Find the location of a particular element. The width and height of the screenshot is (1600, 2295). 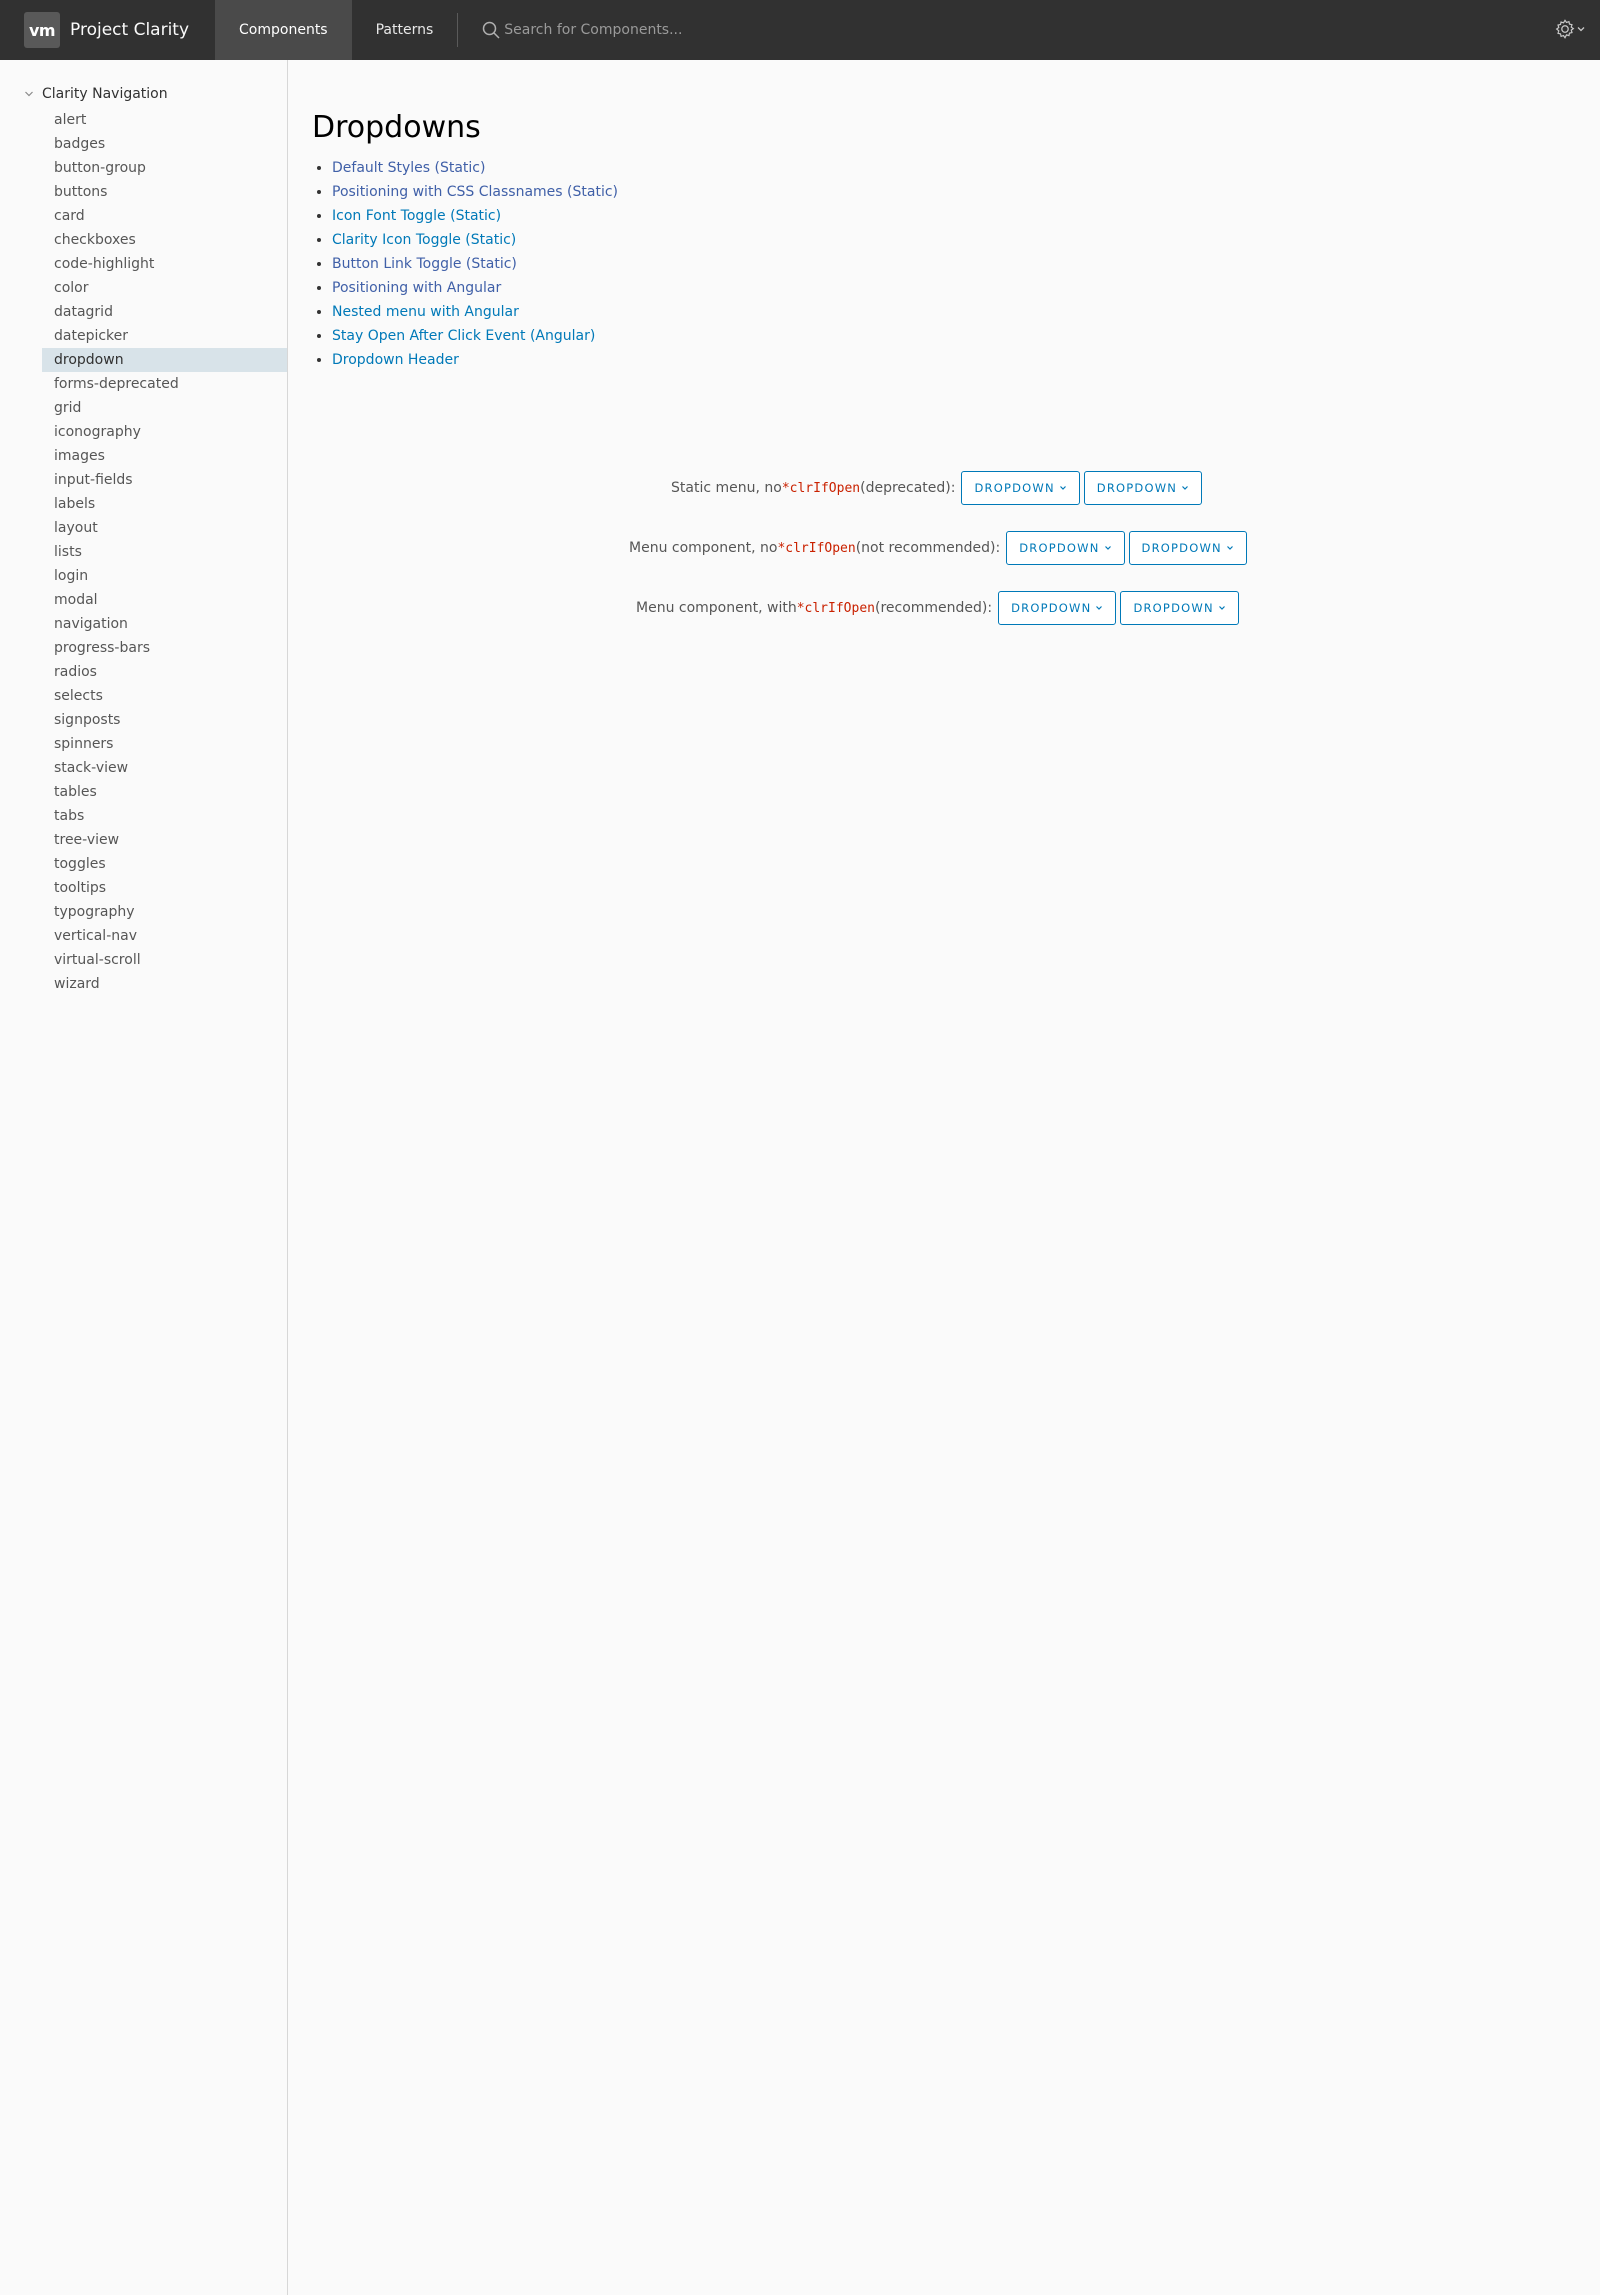

sidebar-item-checkboxes: checkboxes is located at coordinates (164, 240).